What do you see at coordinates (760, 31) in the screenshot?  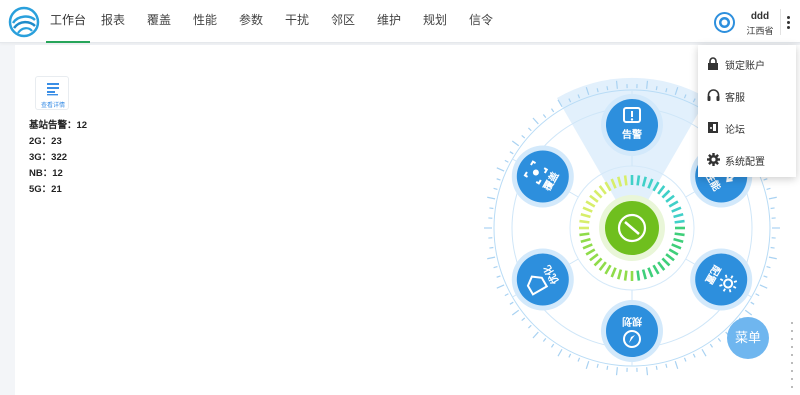 I see `user-organization: 江西省` at bounding box center [760, 31].